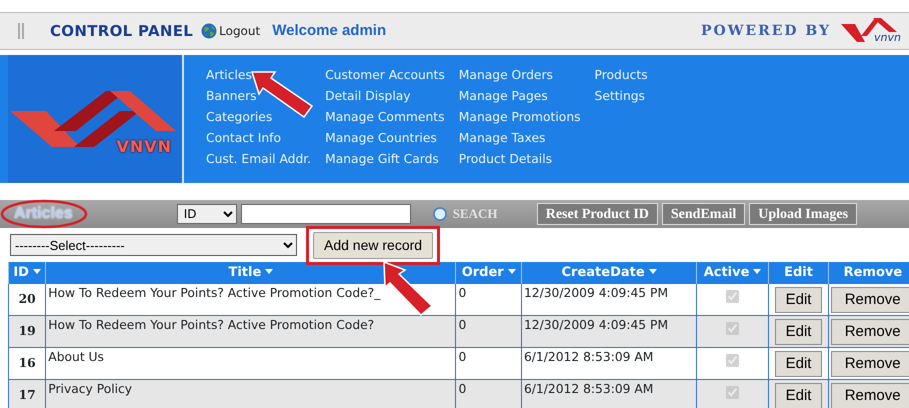 Image resolution: width=909 pixels, height=408 pixels. Describe the element at coordinates (329, 30) in the screenshot. I see `welcome-text: Welcome admin` at that location.